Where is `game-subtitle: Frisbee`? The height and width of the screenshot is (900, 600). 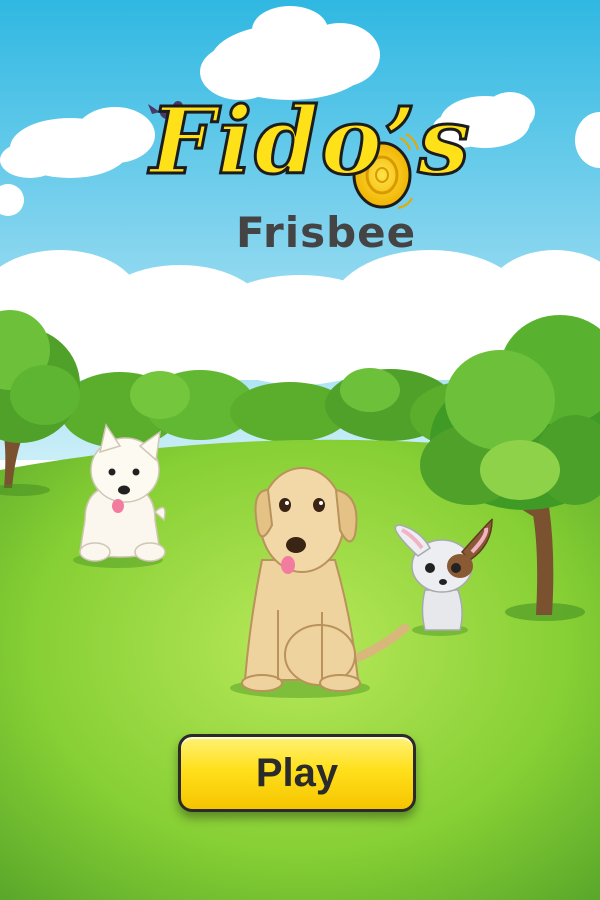 game-subtitle: Frisbee is located at coordinates (326, 232).